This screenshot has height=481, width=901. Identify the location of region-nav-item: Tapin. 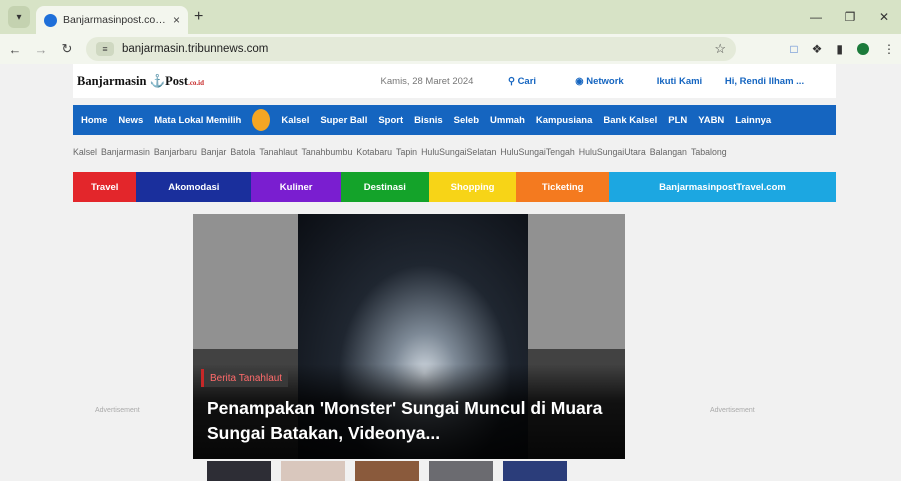
(406, 152).